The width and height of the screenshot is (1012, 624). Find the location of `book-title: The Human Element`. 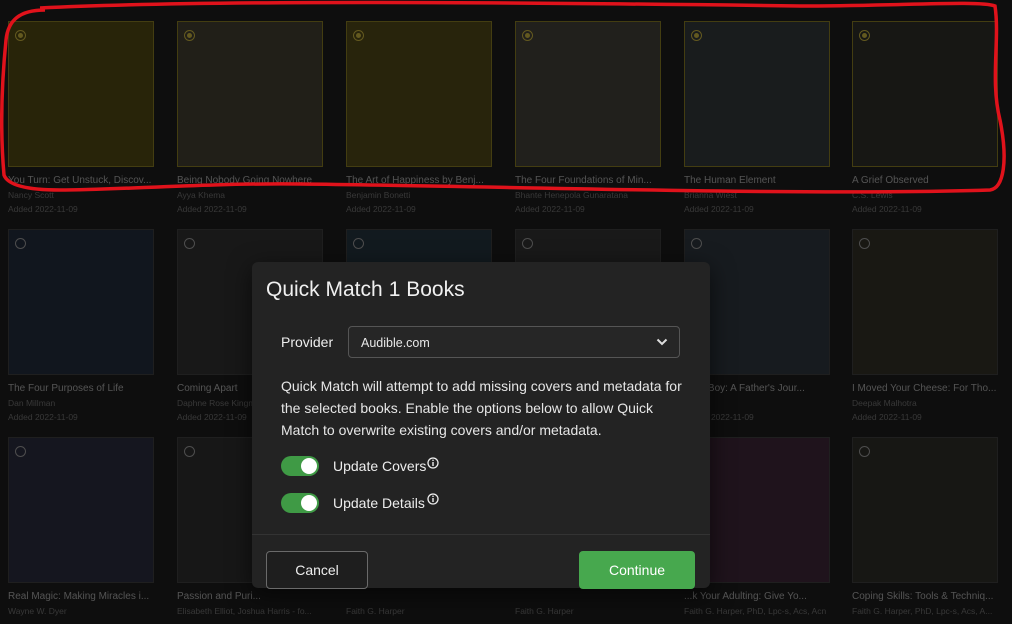

book-title: The Human Element is located at coordinates (759, 180).